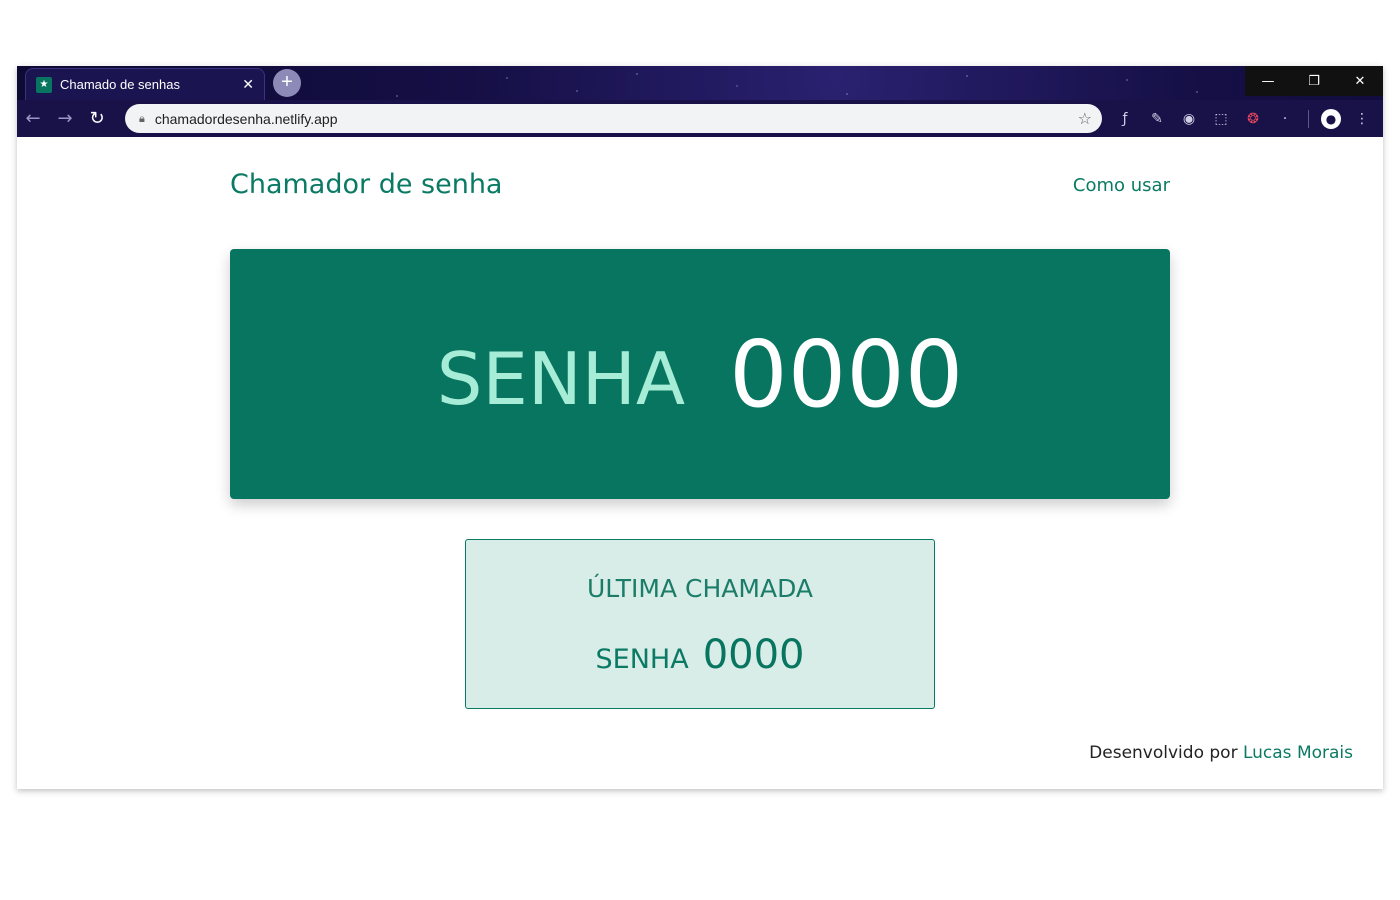 Image resolution: width=1400 pixels, height=900 pixels. I want to click on lock-icon: 🔒︎, so click(142, 118).